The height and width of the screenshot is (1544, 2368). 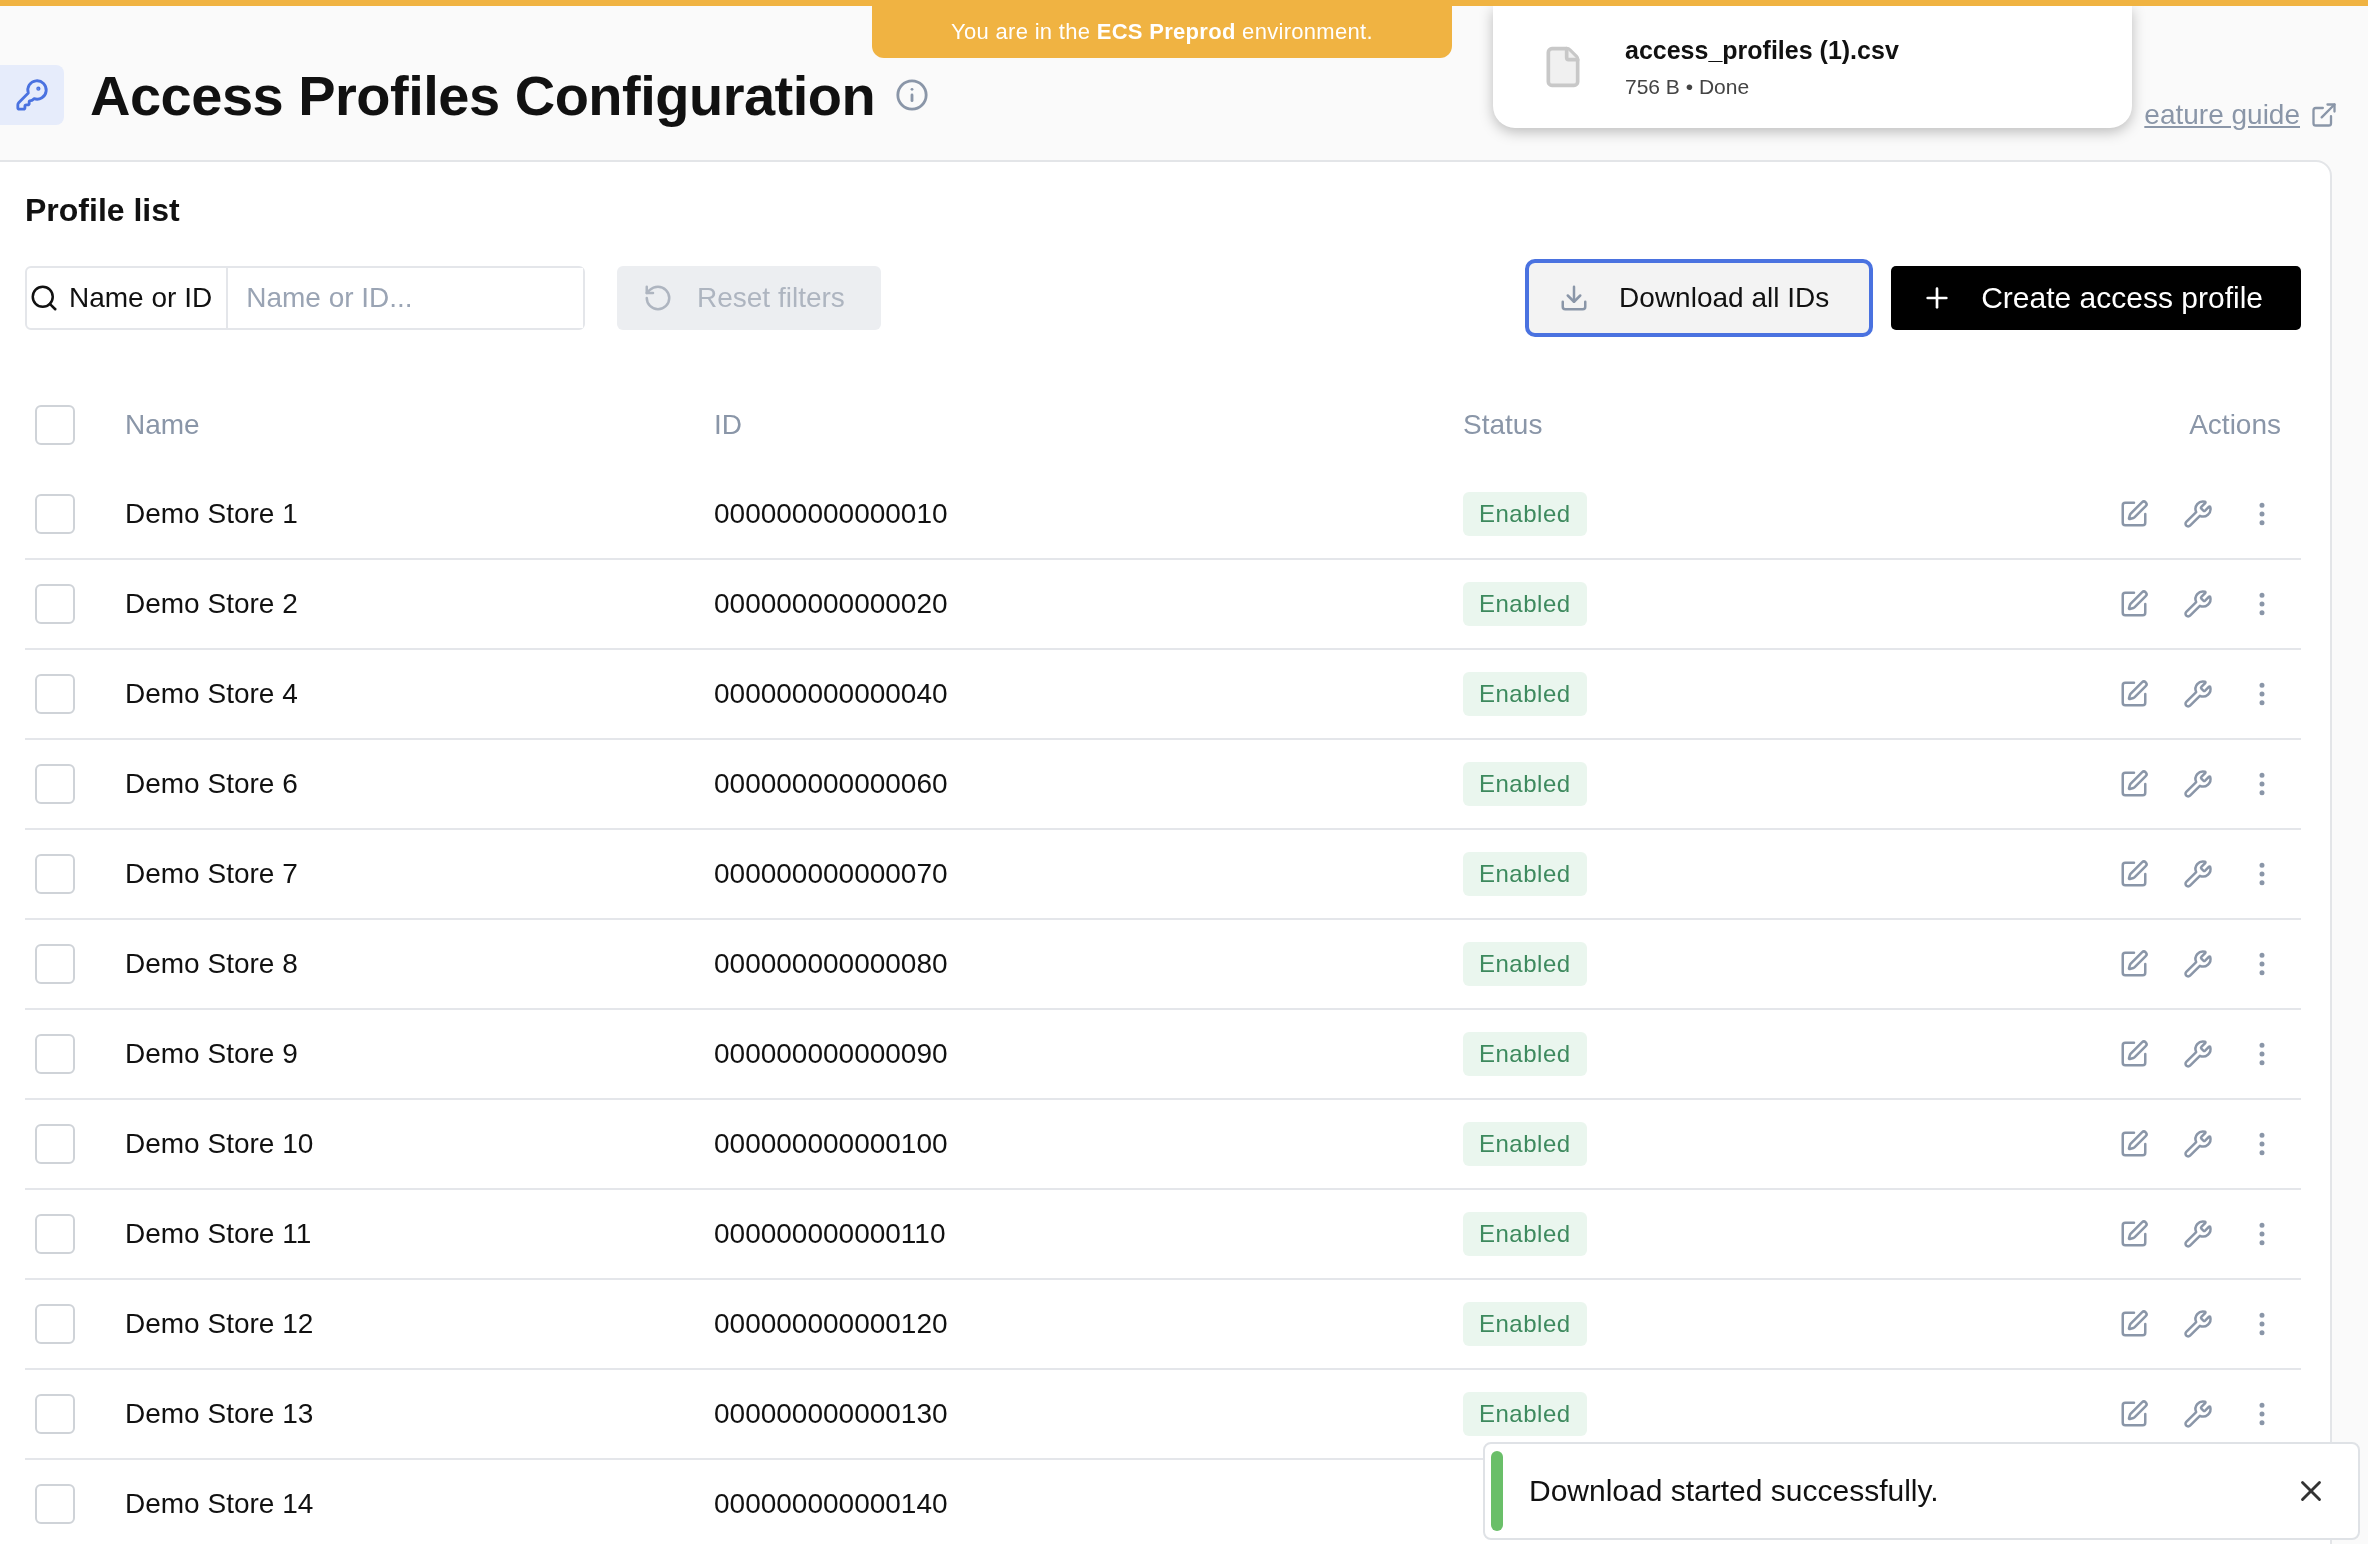 I want to click on name-cell-text: Demo Store 9, so click(x=212, y=1054).